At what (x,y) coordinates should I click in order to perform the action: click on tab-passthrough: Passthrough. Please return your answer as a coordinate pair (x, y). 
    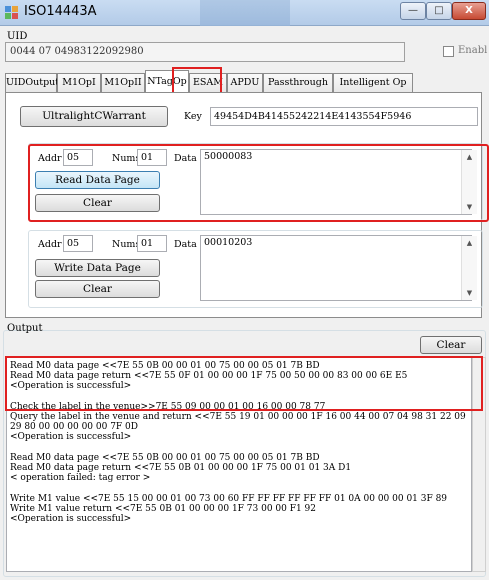
    Looking at the image, I should click on (298, 82).